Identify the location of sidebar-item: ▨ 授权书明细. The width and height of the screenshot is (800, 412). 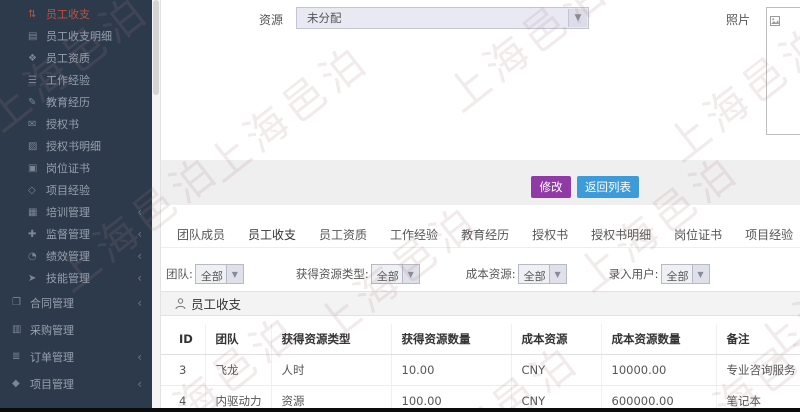
(76, 146).